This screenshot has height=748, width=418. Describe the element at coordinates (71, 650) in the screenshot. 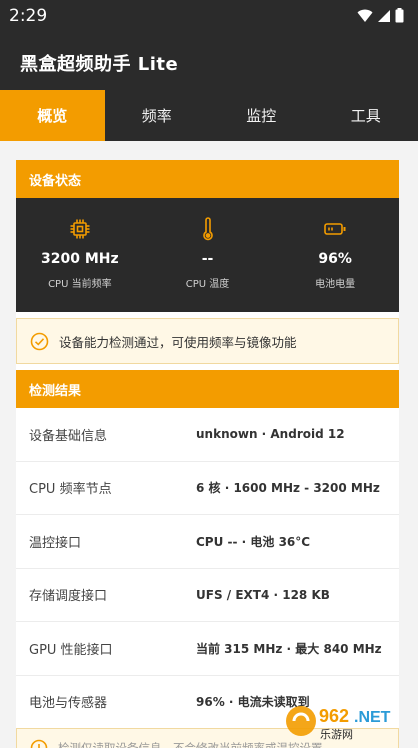

I see `result-key: GPU 性能接口` at that location.